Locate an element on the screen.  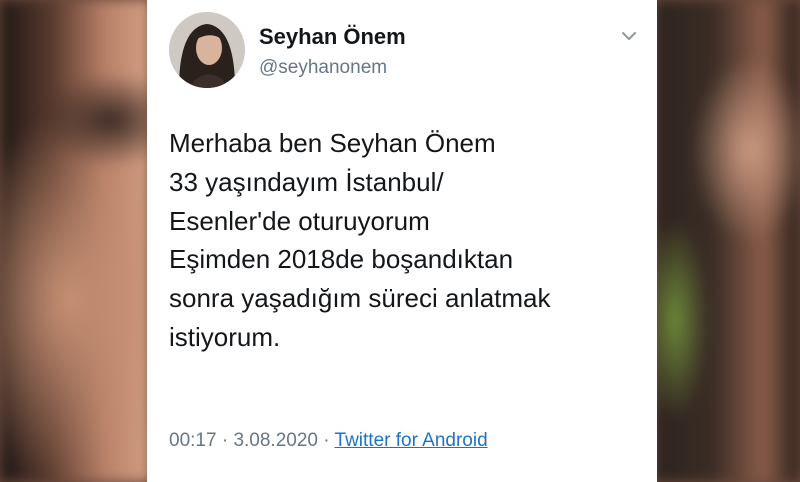
tweet-text-line: Merhaba ben Seyhan Önem is located at coordinates (332, 143).